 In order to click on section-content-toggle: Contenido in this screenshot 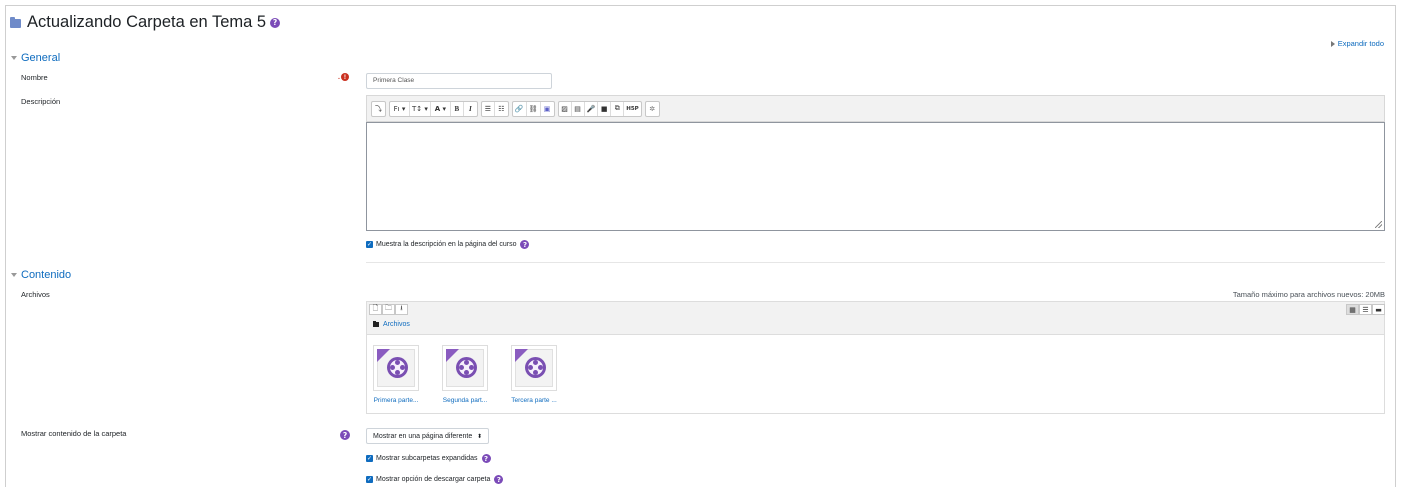, I will do `click(41, 275)`.